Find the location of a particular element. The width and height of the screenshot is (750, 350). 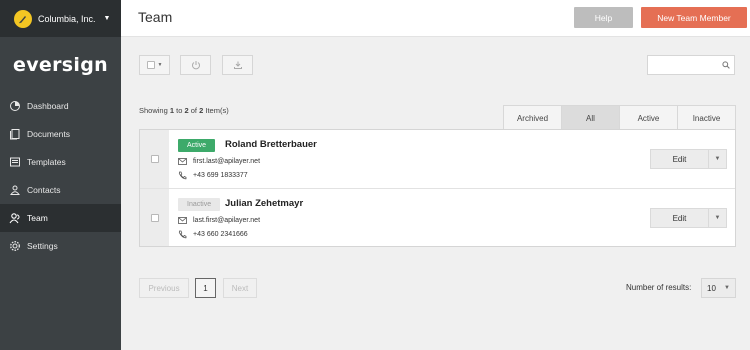

member-email: last.first@apilayer.net is located at coordinates (219, 220).